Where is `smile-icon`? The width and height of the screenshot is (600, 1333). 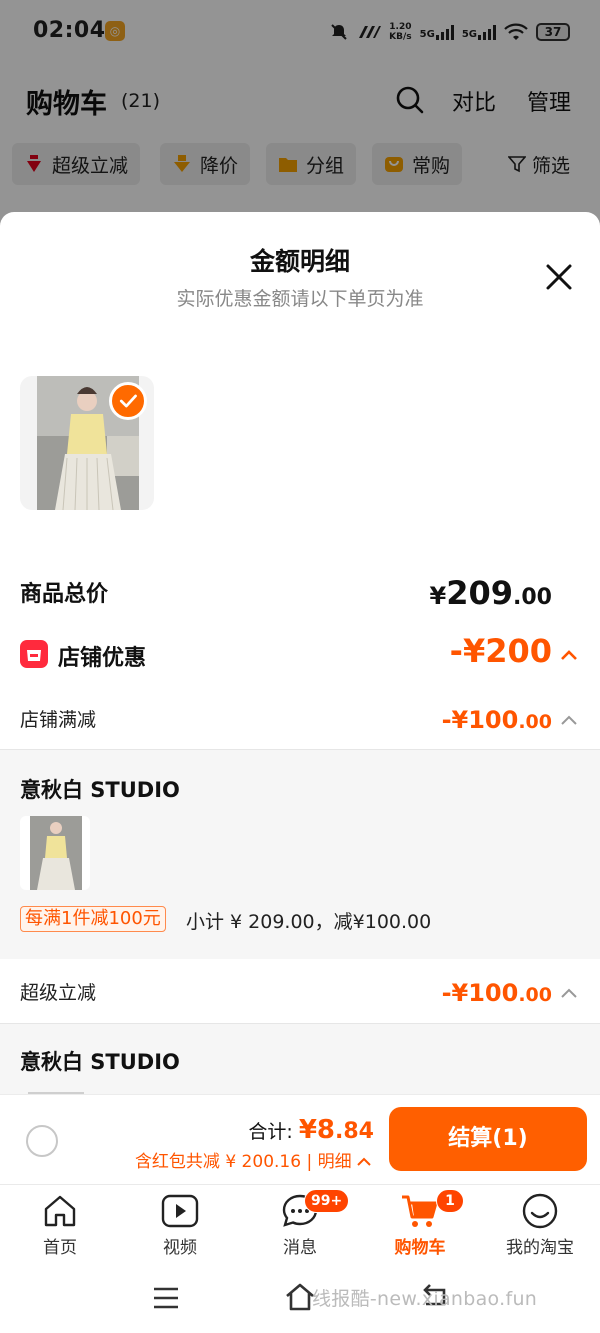
smile-icon is located at coordinates (540, 1211).